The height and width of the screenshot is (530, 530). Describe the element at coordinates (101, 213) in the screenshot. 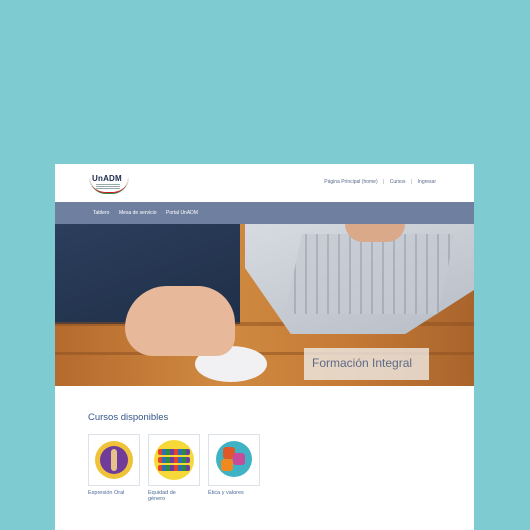

I see `nav-item-tablero: Tablero` at that location.